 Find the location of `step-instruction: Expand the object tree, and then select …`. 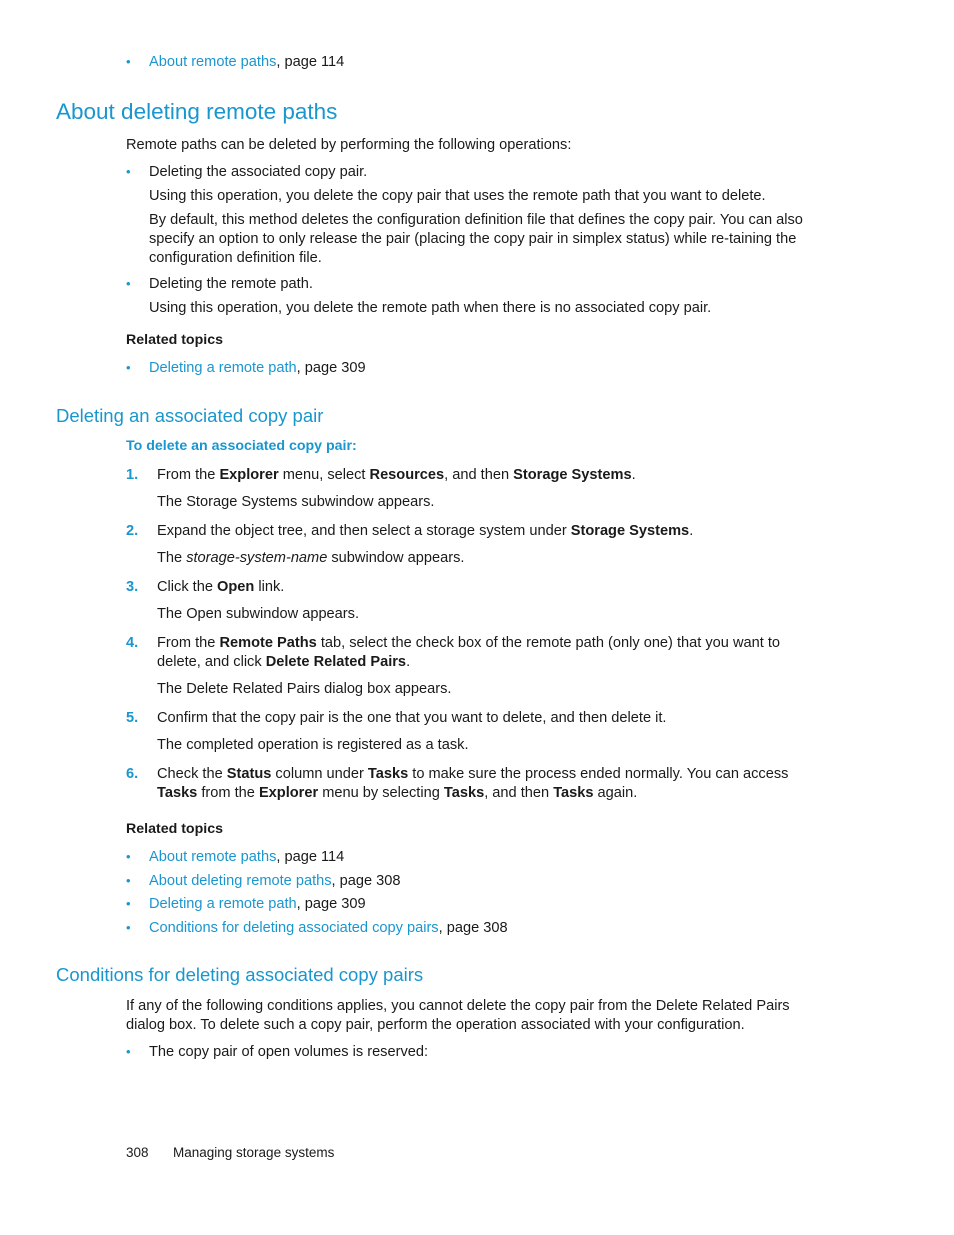

step-instruction: Expand the object tree, and then select … is located at coordinates (481, 531).